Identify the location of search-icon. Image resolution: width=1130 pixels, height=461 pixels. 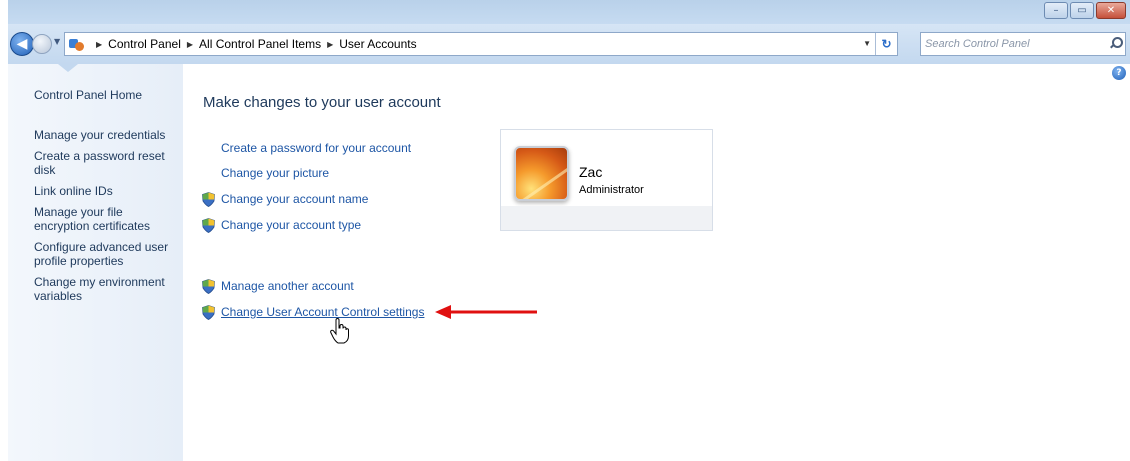
(1116, 43).